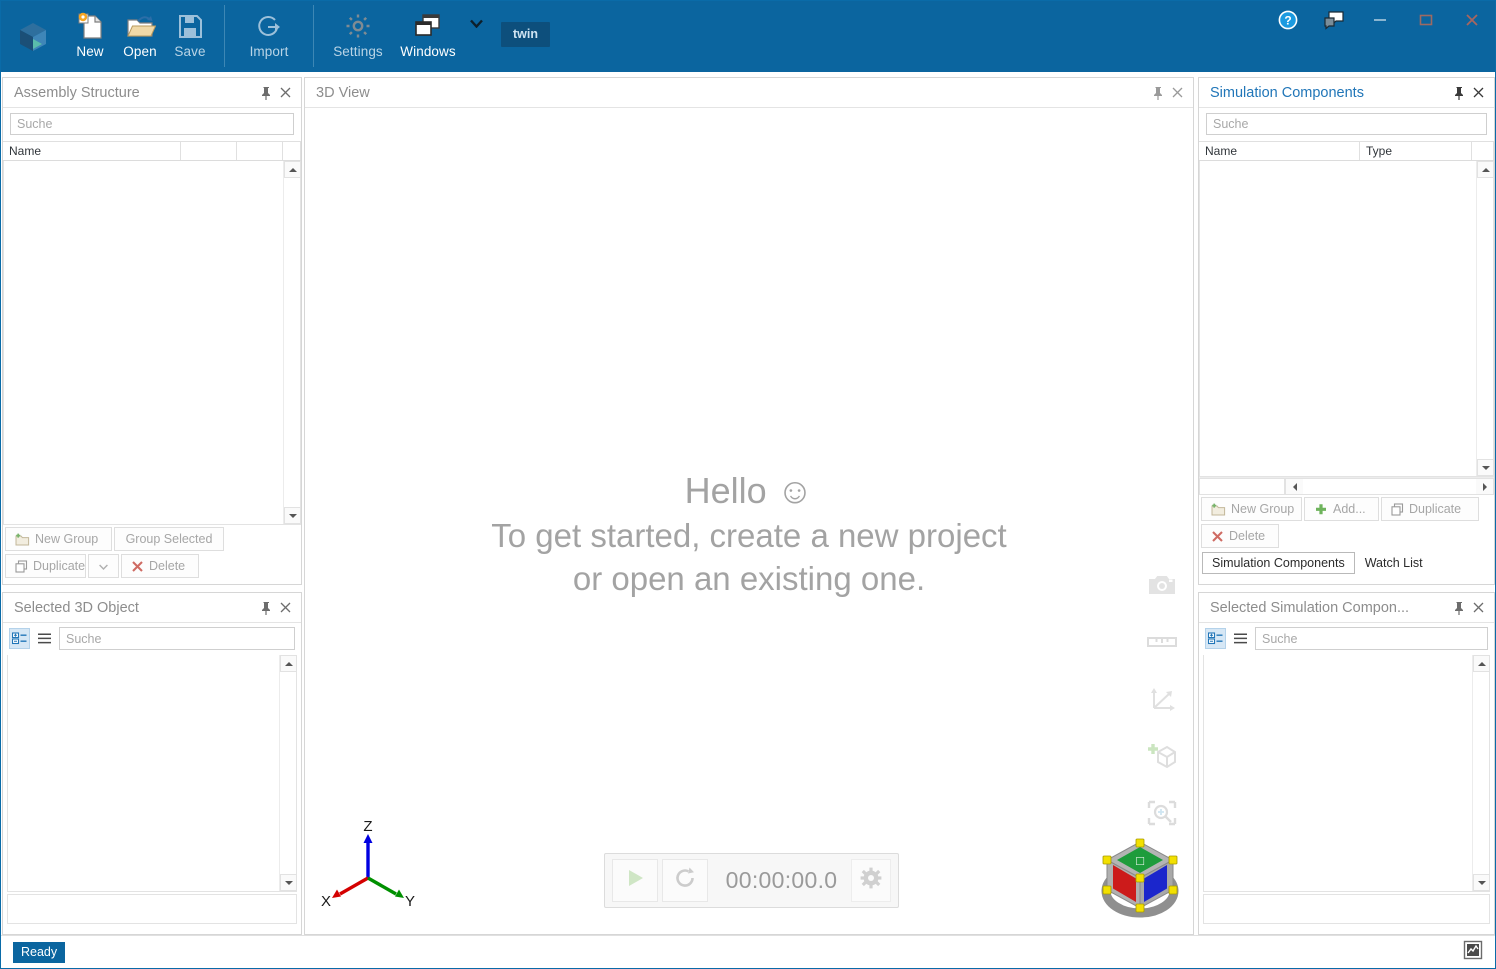  What do you see at coordinates (90, 34) in the screenshot?
I see `new-button: New` at bounding box center [90, 34].